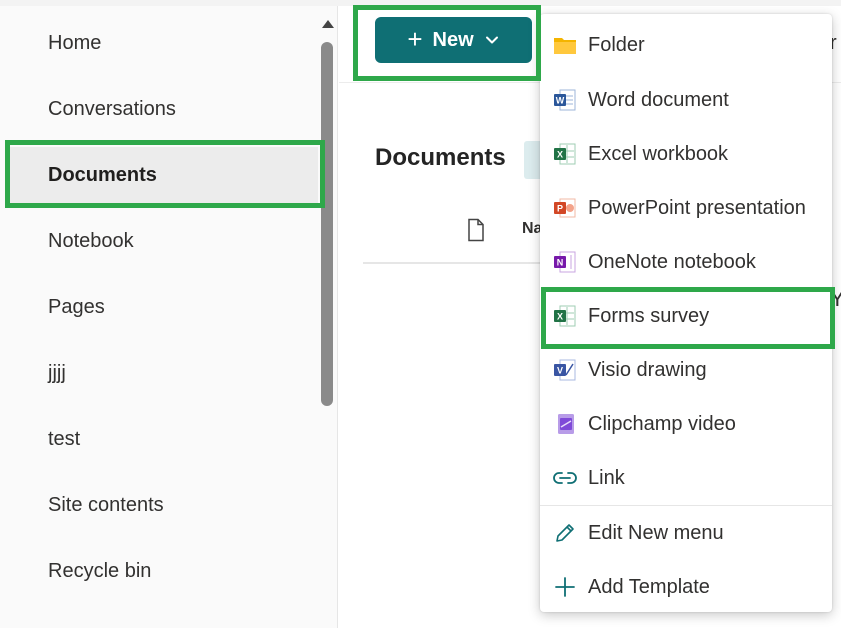 The width and height of the screenshot is (841, 628). I want to click on menu-item-link: Link, so click(686, 478).